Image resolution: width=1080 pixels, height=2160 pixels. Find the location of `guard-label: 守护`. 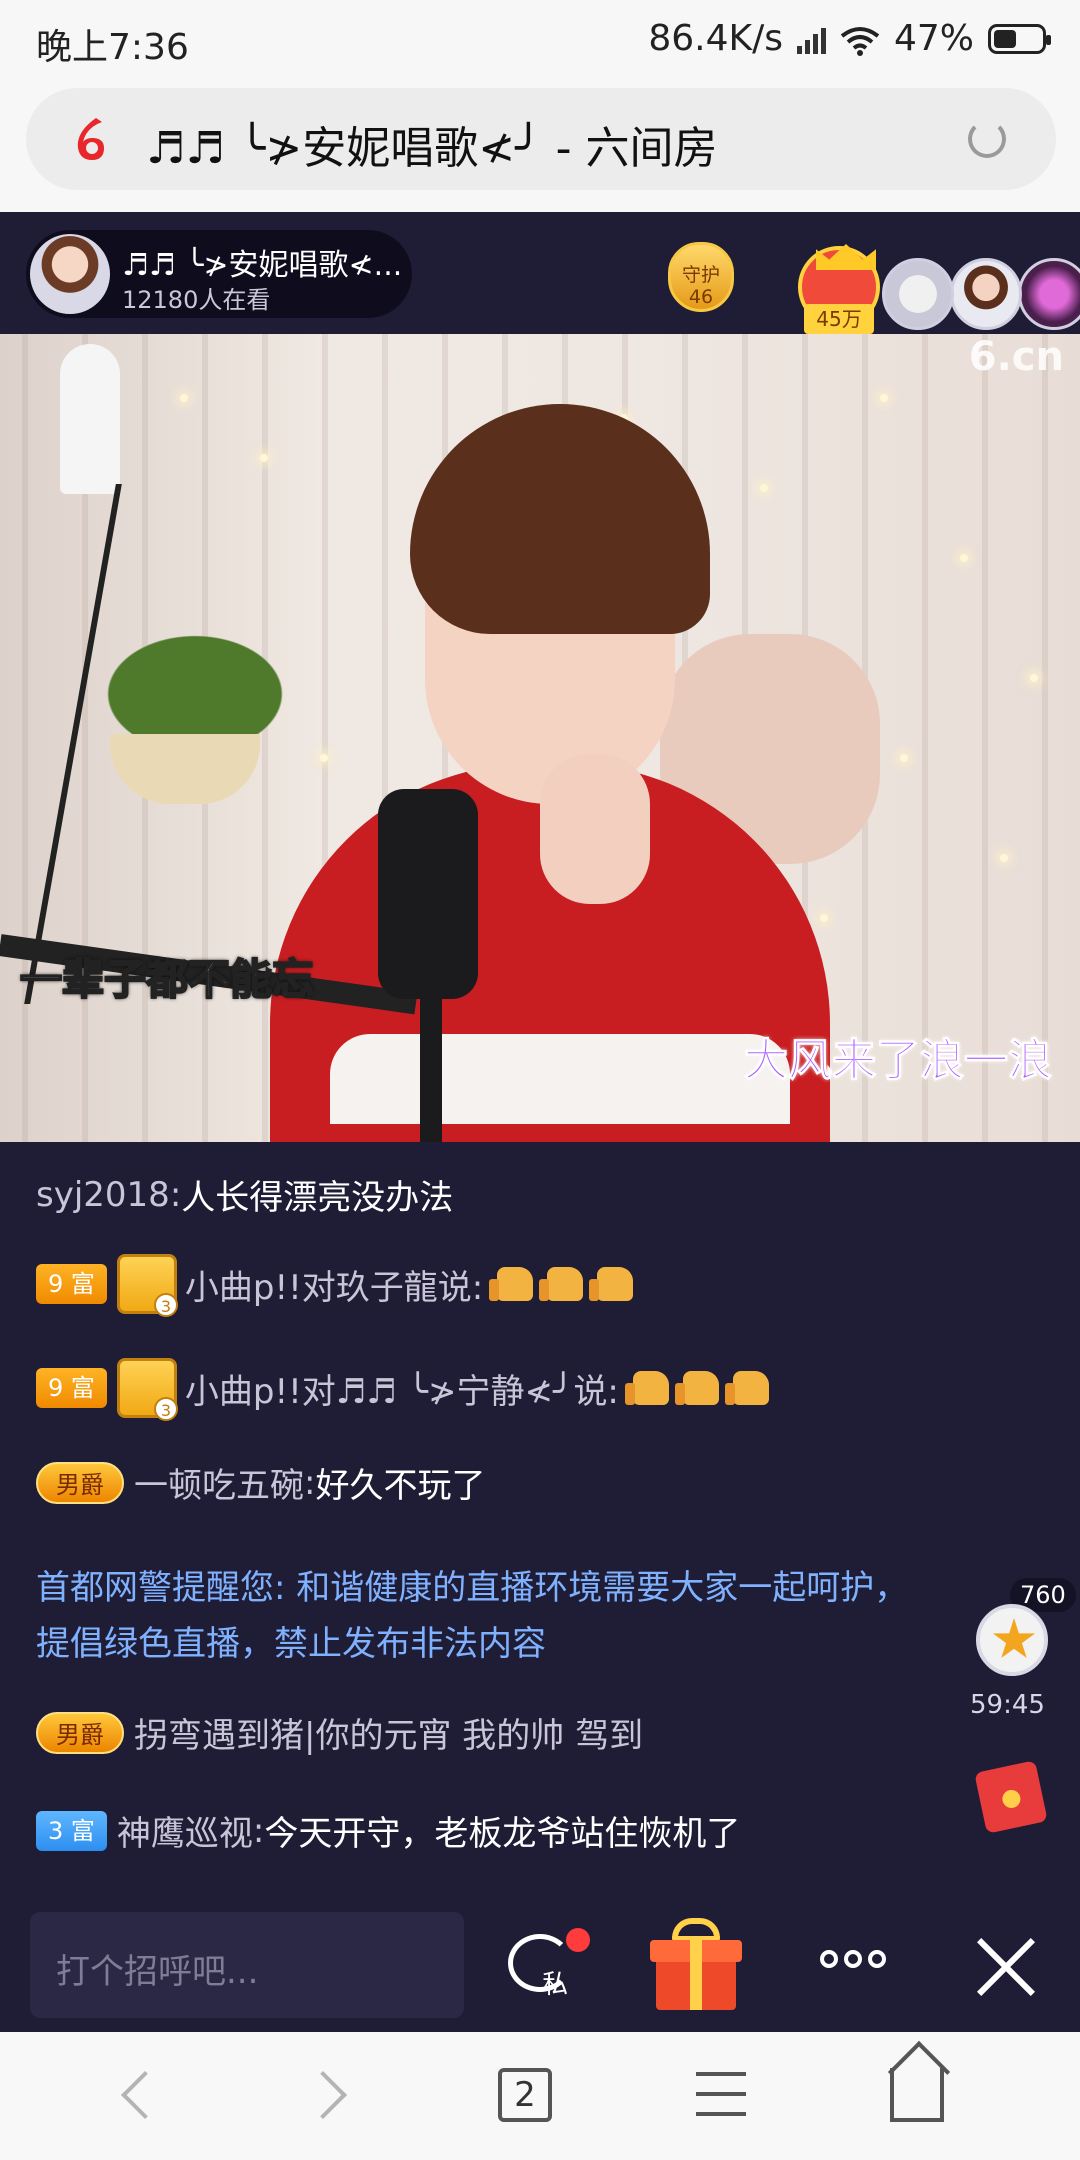

guard-label: 守护 is located at coordinates (700, 275).